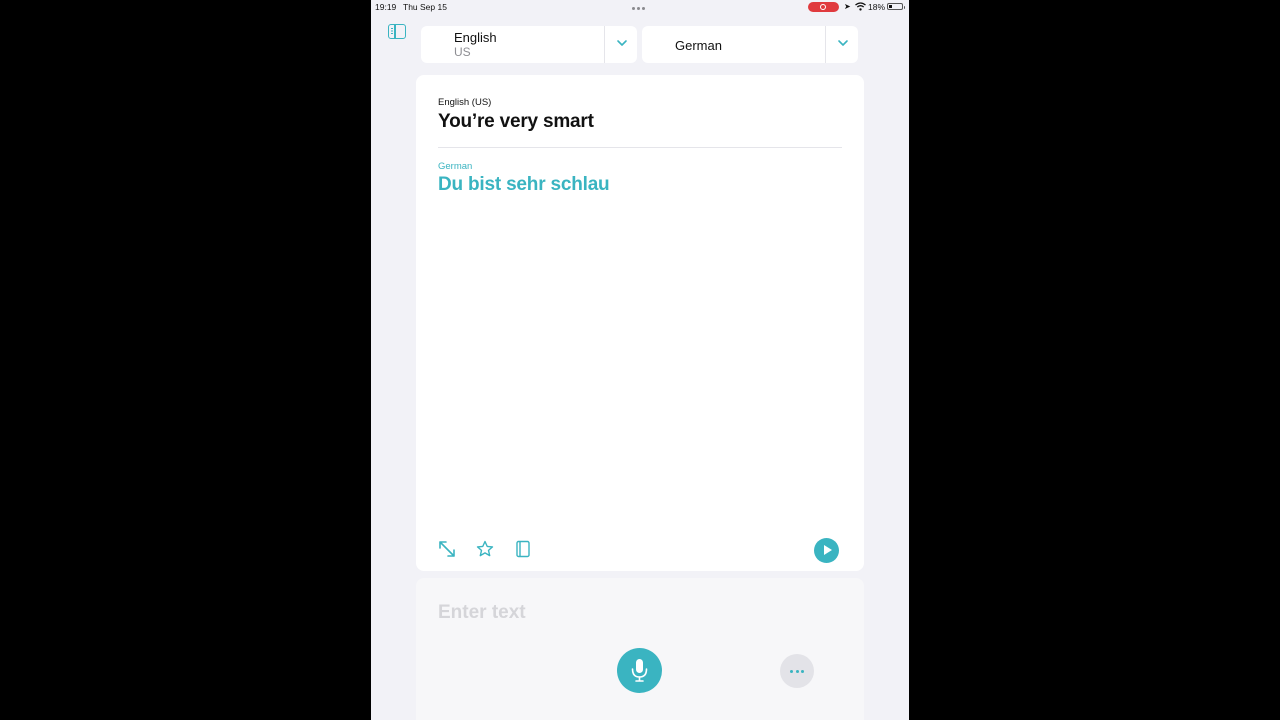  What do you see at coordinates (465, 102) in the screenshot?
I see `source-language-label: English (US)` at bounding box center [465, 102].